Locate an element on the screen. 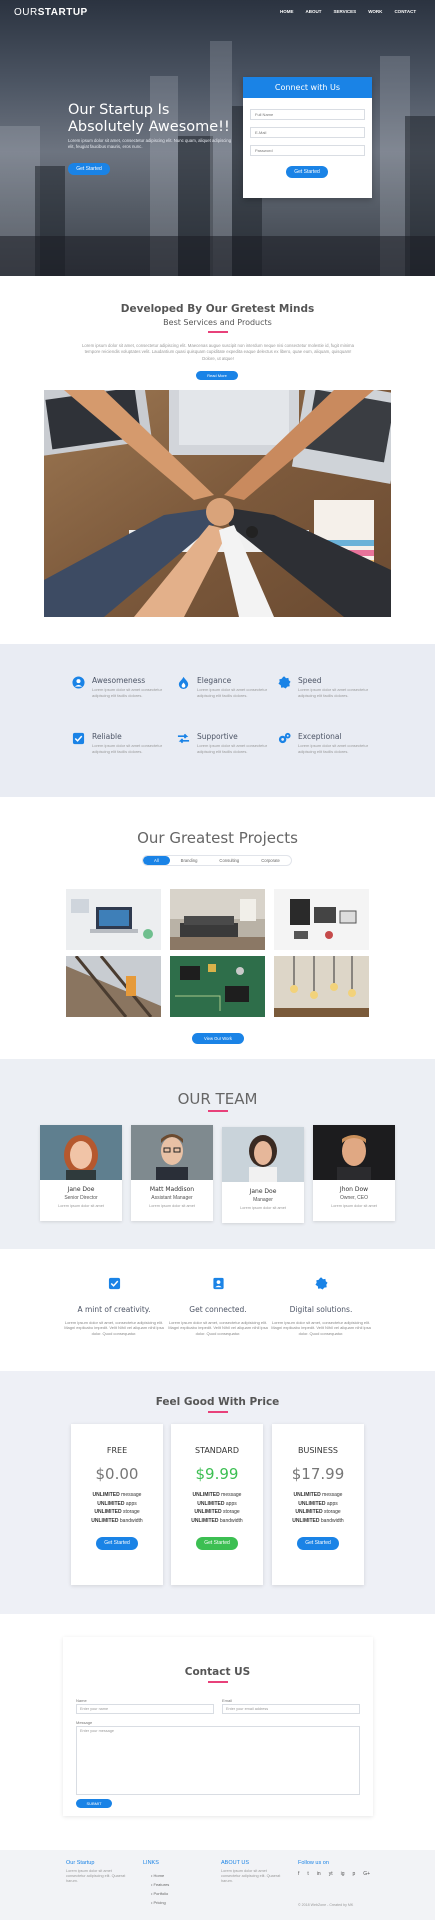 Image resolution: width=435 pixels, height=1920 pixels. twitter-icon: t is located at coordinates (307, 1874).